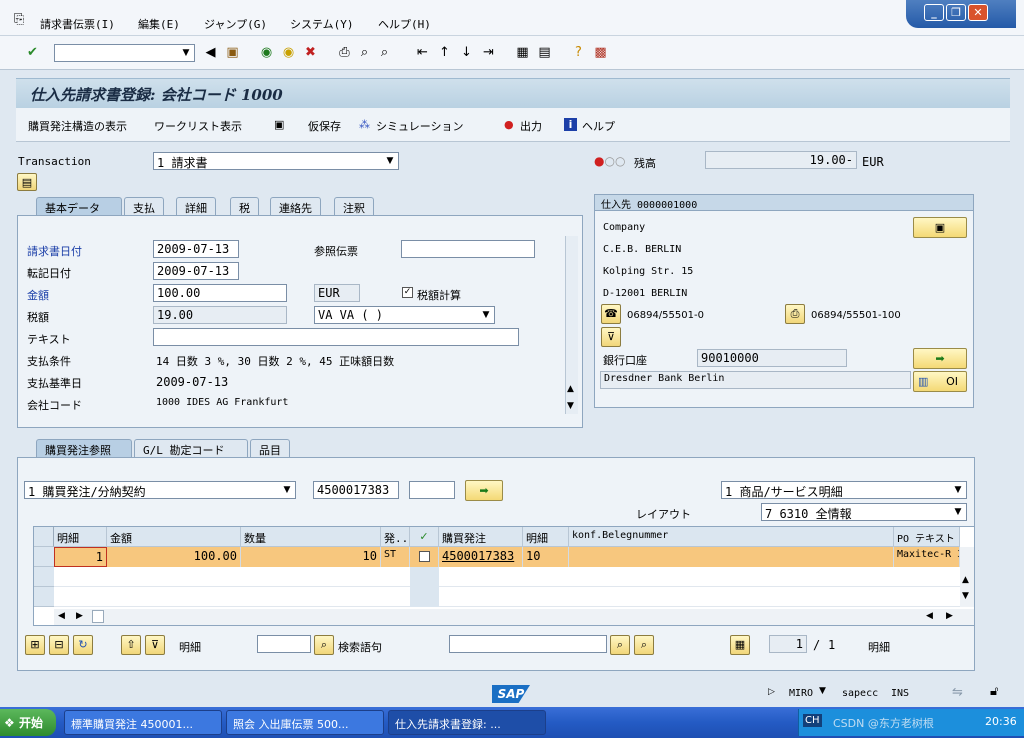 This screenshot has height=738, width=1024. I want to click on calculator-button: ▦, so click(740, 645).